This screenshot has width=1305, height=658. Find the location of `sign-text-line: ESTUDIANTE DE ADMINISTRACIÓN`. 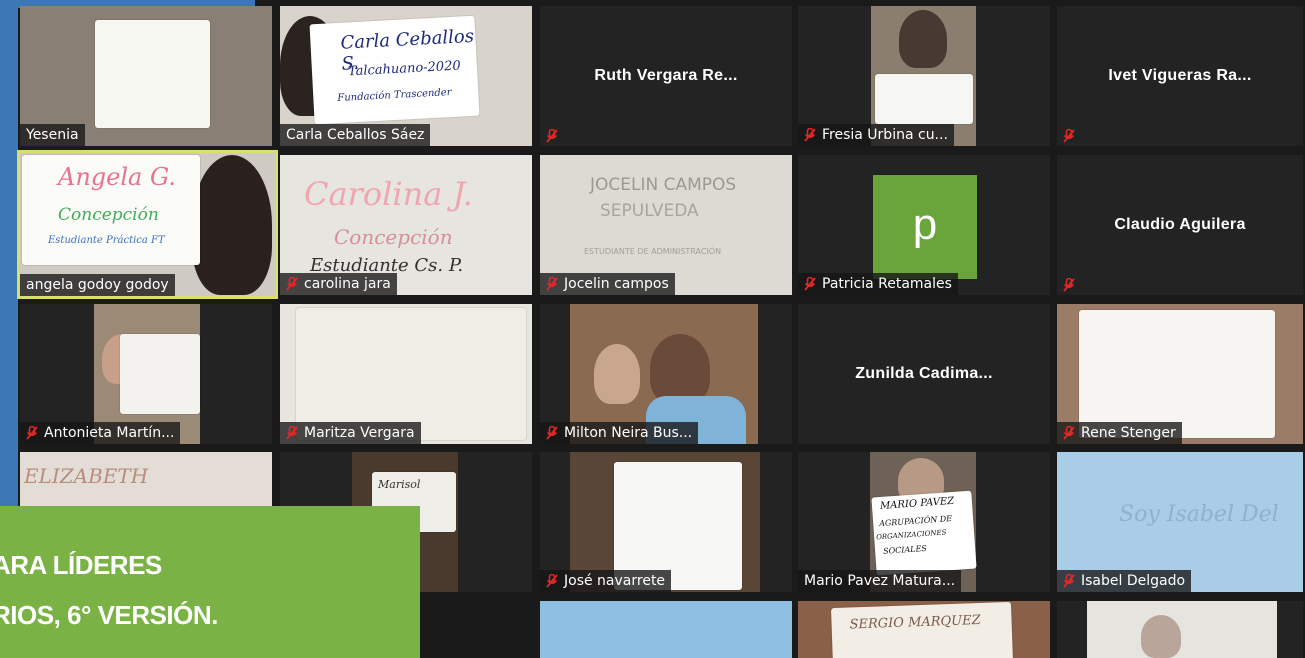

sign-text-line: ESTUDIANTE DE ADMINISTRACIÓN is located at coordinates (653, 251).